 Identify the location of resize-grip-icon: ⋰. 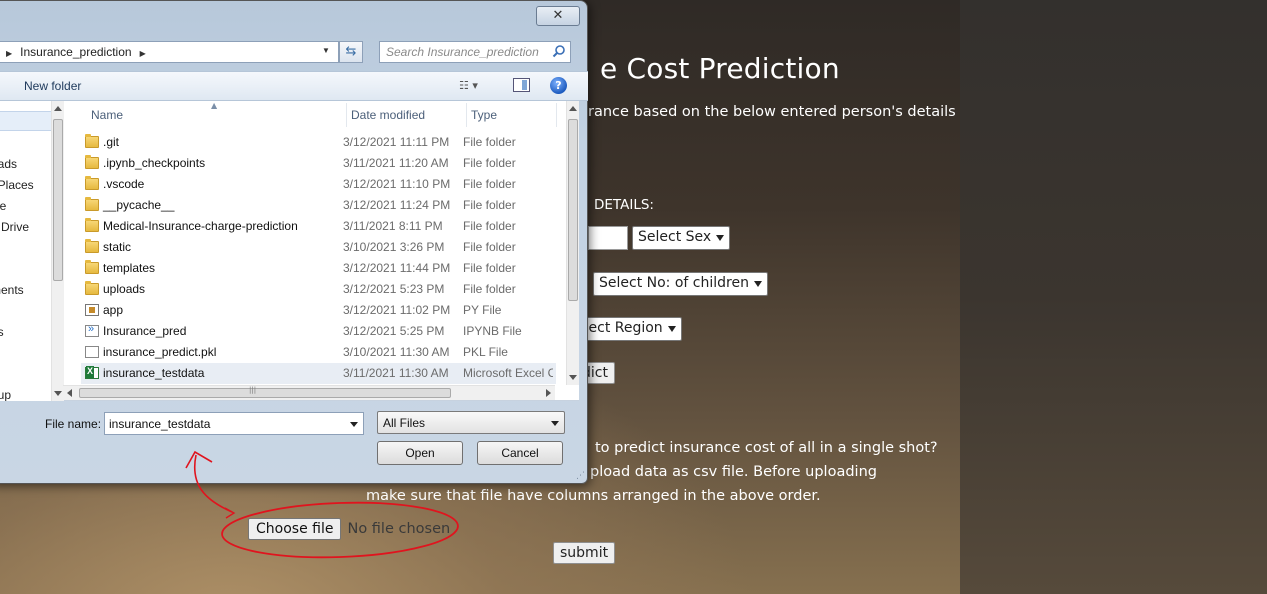
(580, 476).